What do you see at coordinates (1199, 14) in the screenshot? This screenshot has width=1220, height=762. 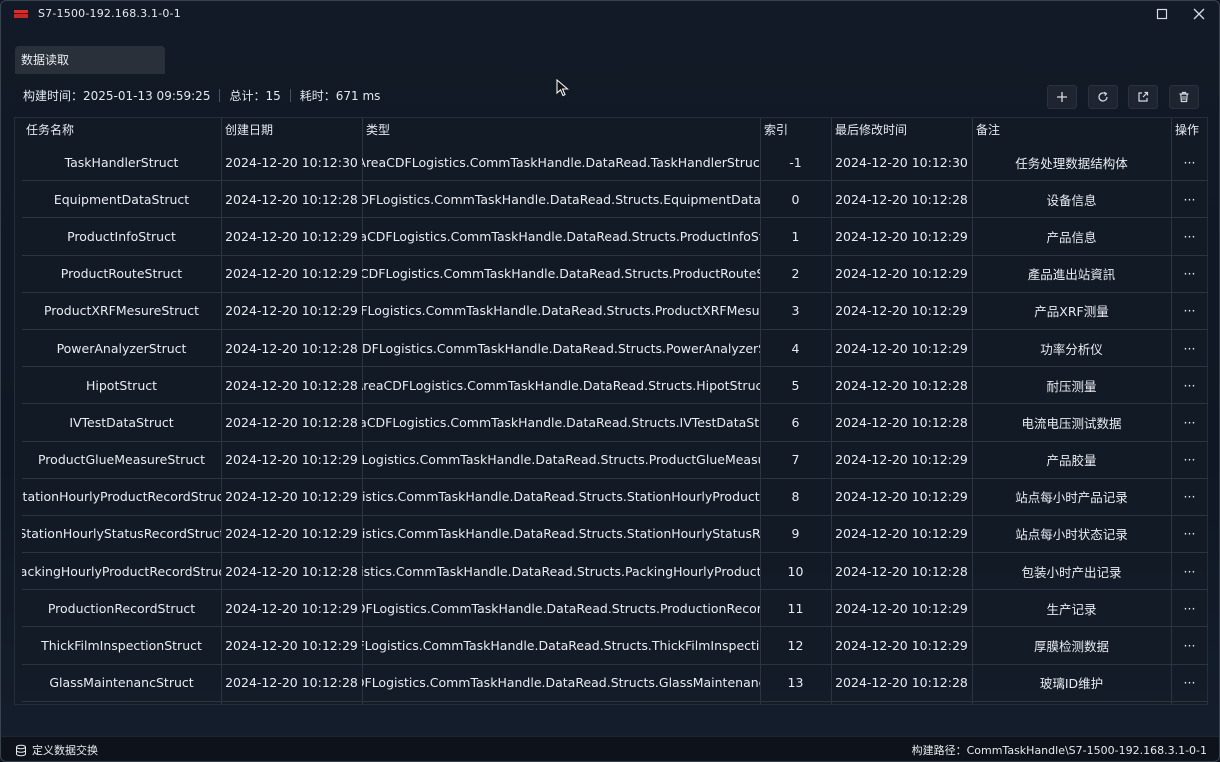 I see `close-icon` at bounding box center [1199, 14].